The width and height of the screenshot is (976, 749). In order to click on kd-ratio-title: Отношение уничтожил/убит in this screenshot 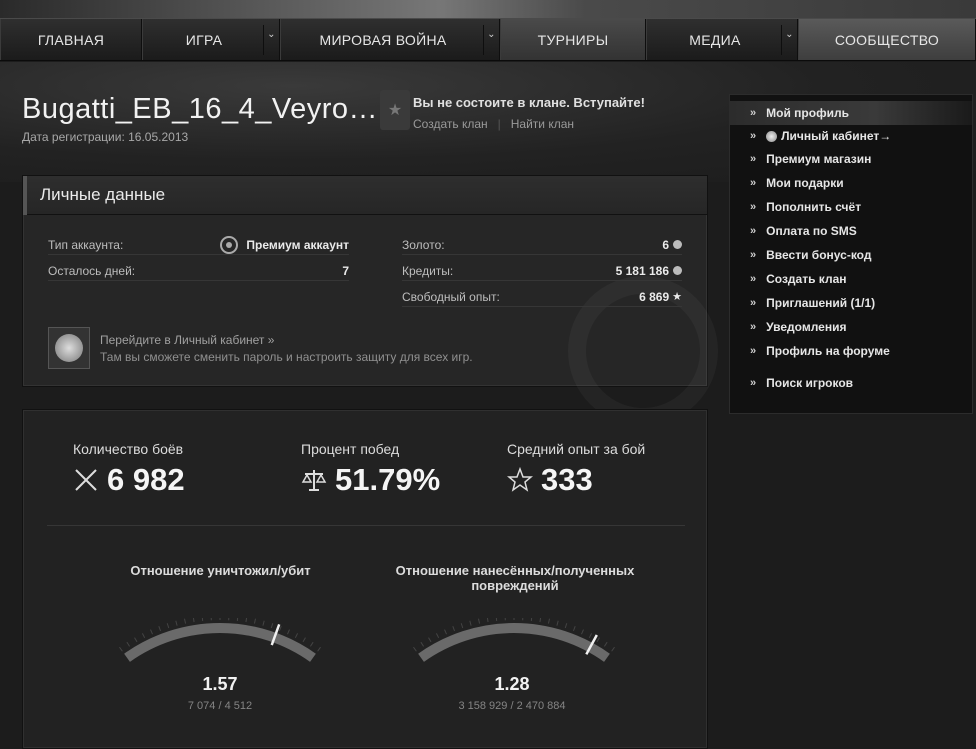, I will do `click(220, 570)`.